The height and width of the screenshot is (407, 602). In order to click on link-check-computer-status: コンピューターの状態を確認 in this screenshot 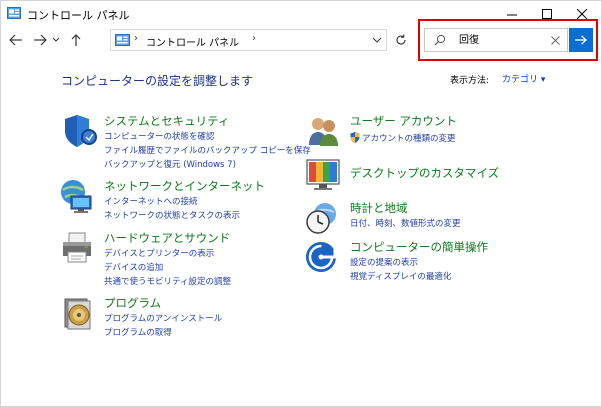, I will do `click(159, 136)`.